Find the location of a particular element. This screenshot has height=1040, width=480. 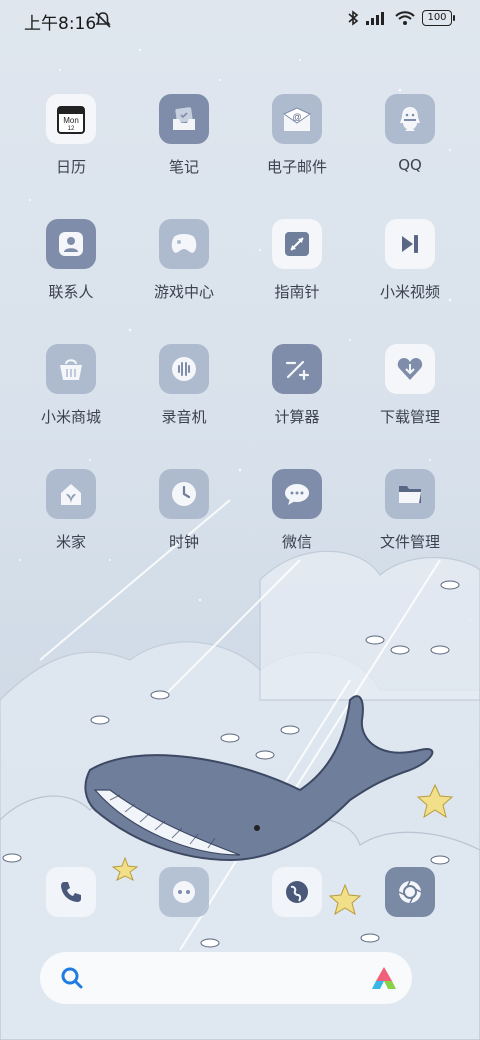

battery-level: 100 is located at coordinates (437, 17).